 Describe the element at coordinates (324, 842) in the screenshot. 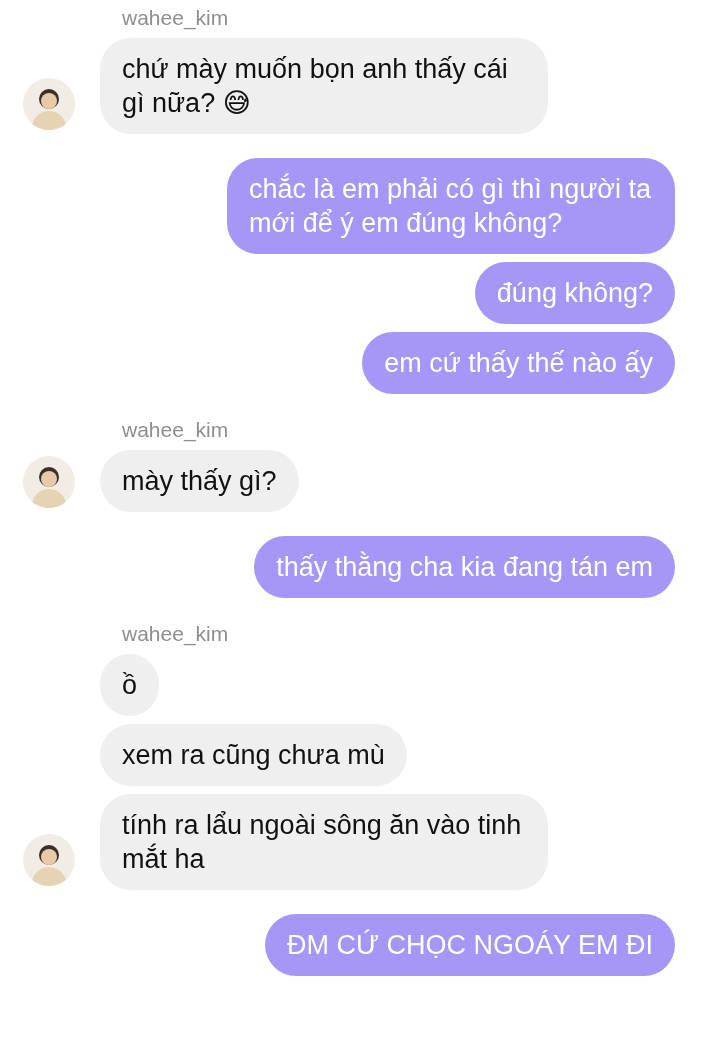

I see `message-bubble: tính ra lẩu ngoài sông ăn vào tinh mắt ha` at that location.